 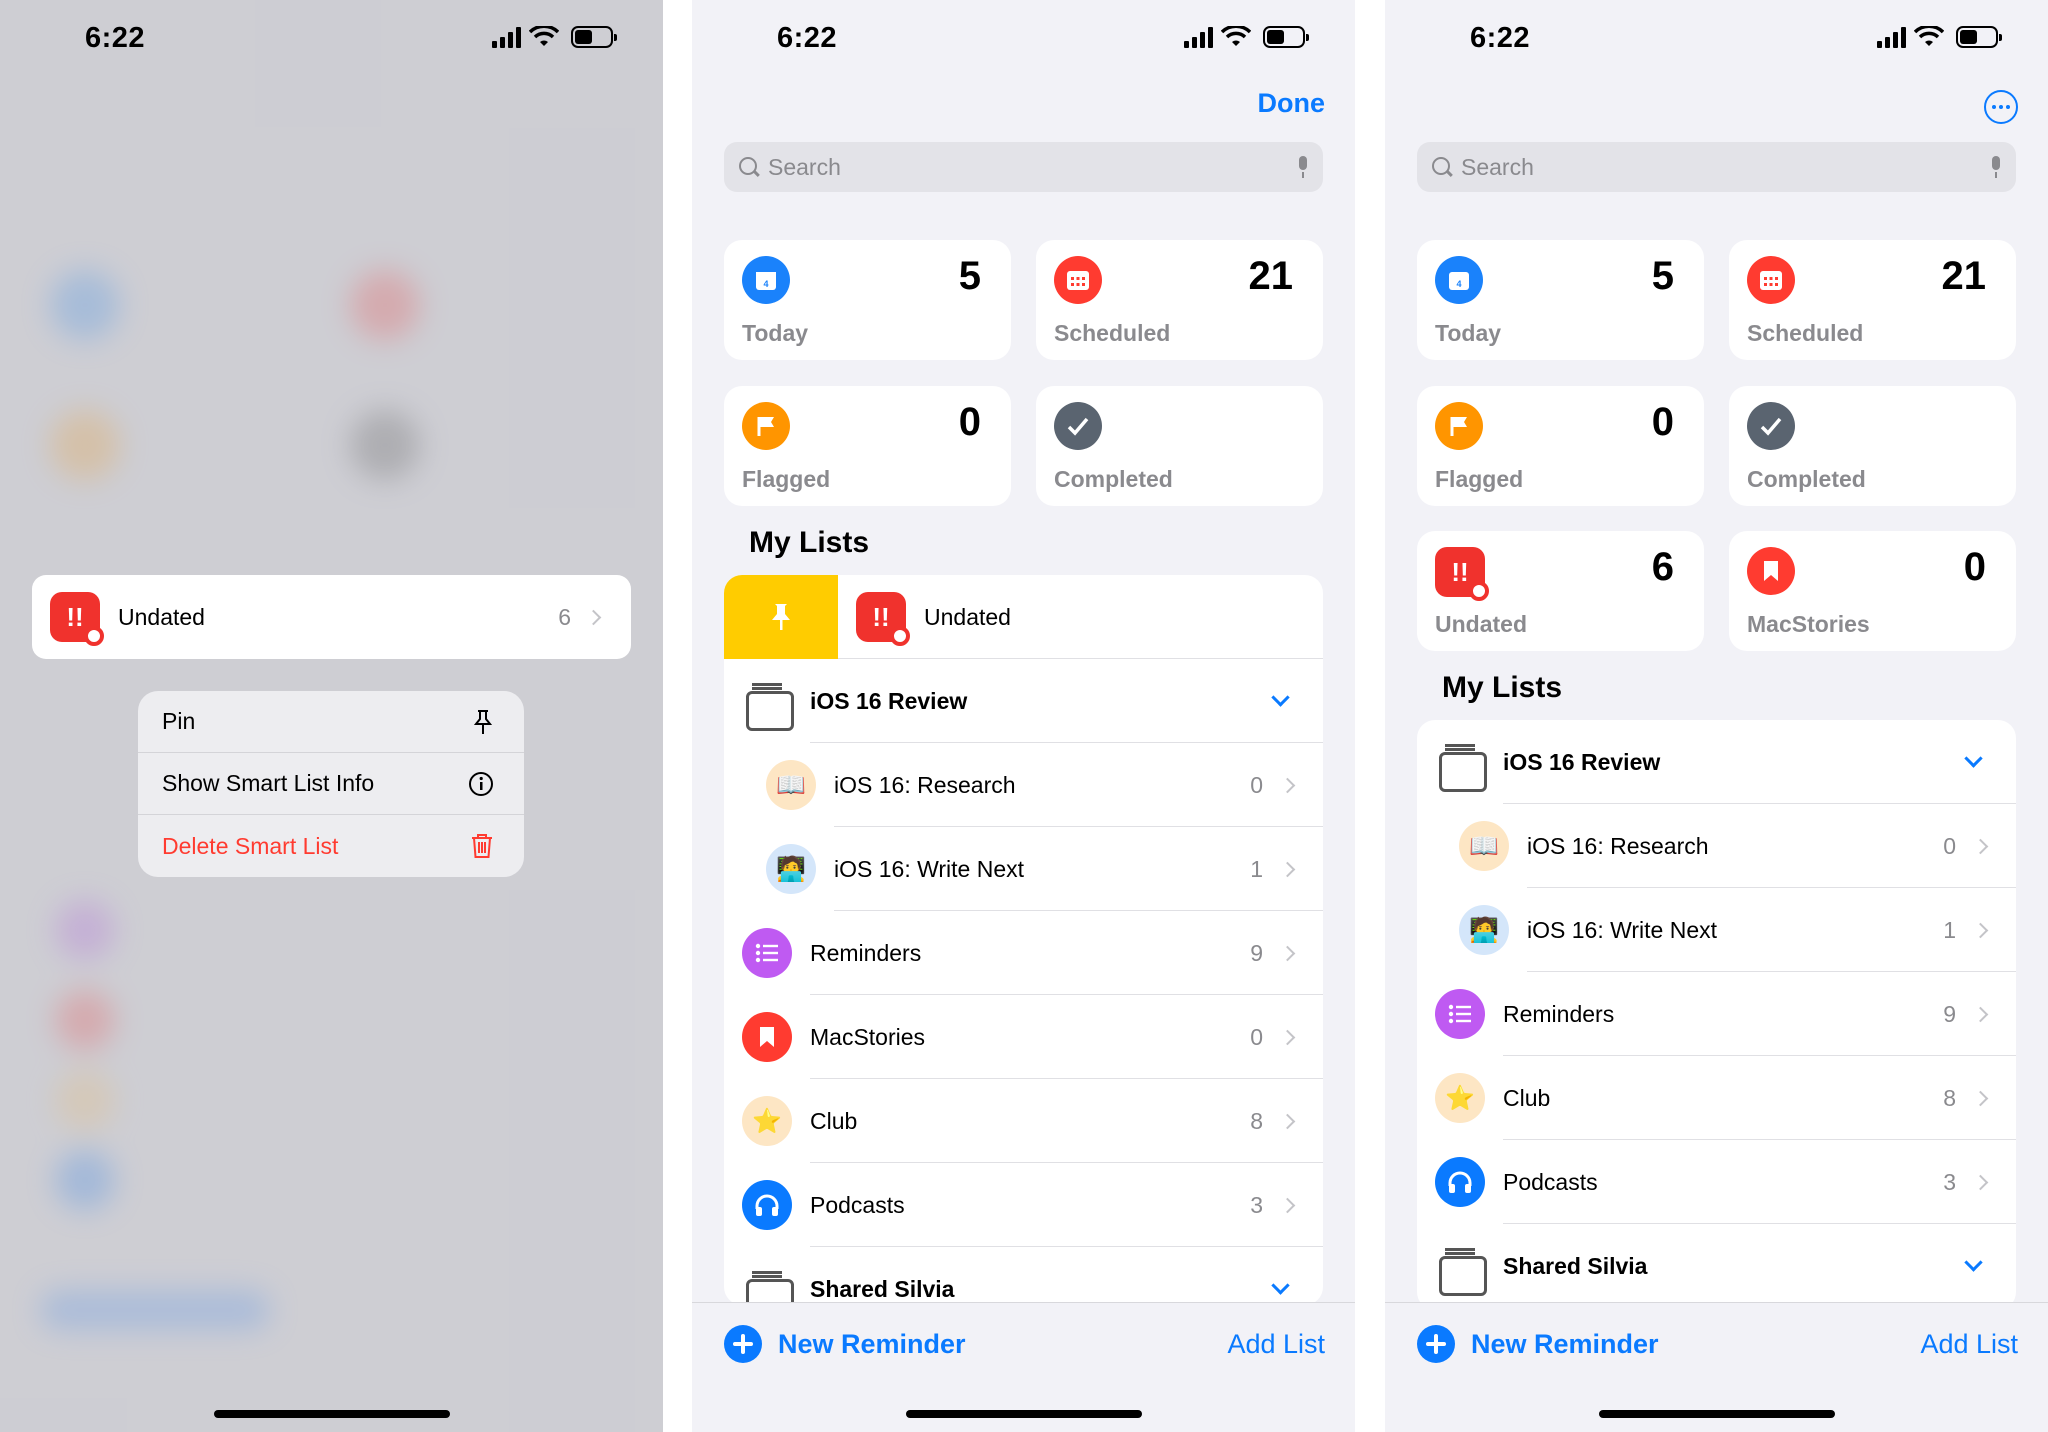 What do you see at coordinates (889, 700) in the screenshot?
I see `list-item-label: iOS 16 Review` at bounding box center [889, 700].